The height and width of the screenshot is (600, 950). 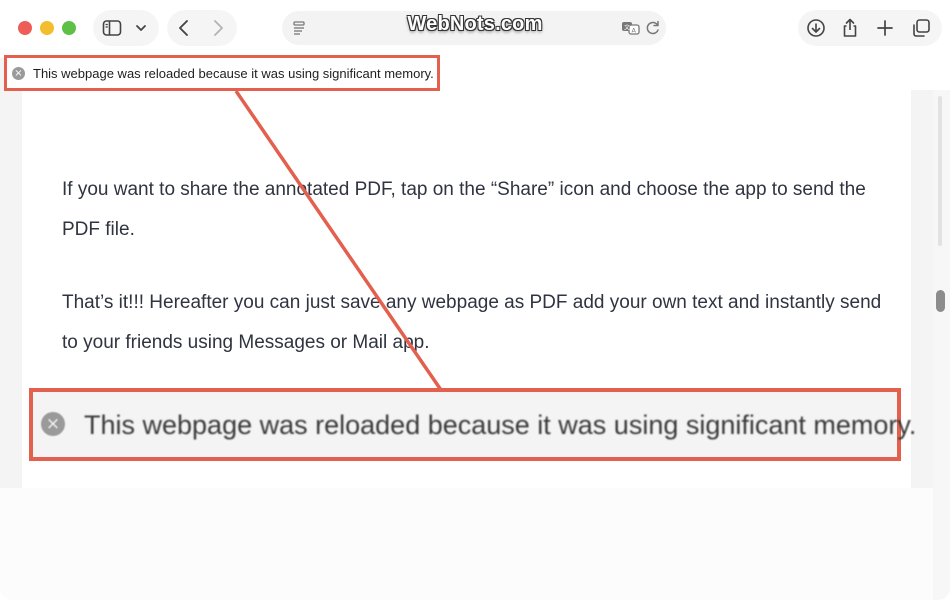 I want to click on scrollbar-track-segment, so click(x=940, y=171).